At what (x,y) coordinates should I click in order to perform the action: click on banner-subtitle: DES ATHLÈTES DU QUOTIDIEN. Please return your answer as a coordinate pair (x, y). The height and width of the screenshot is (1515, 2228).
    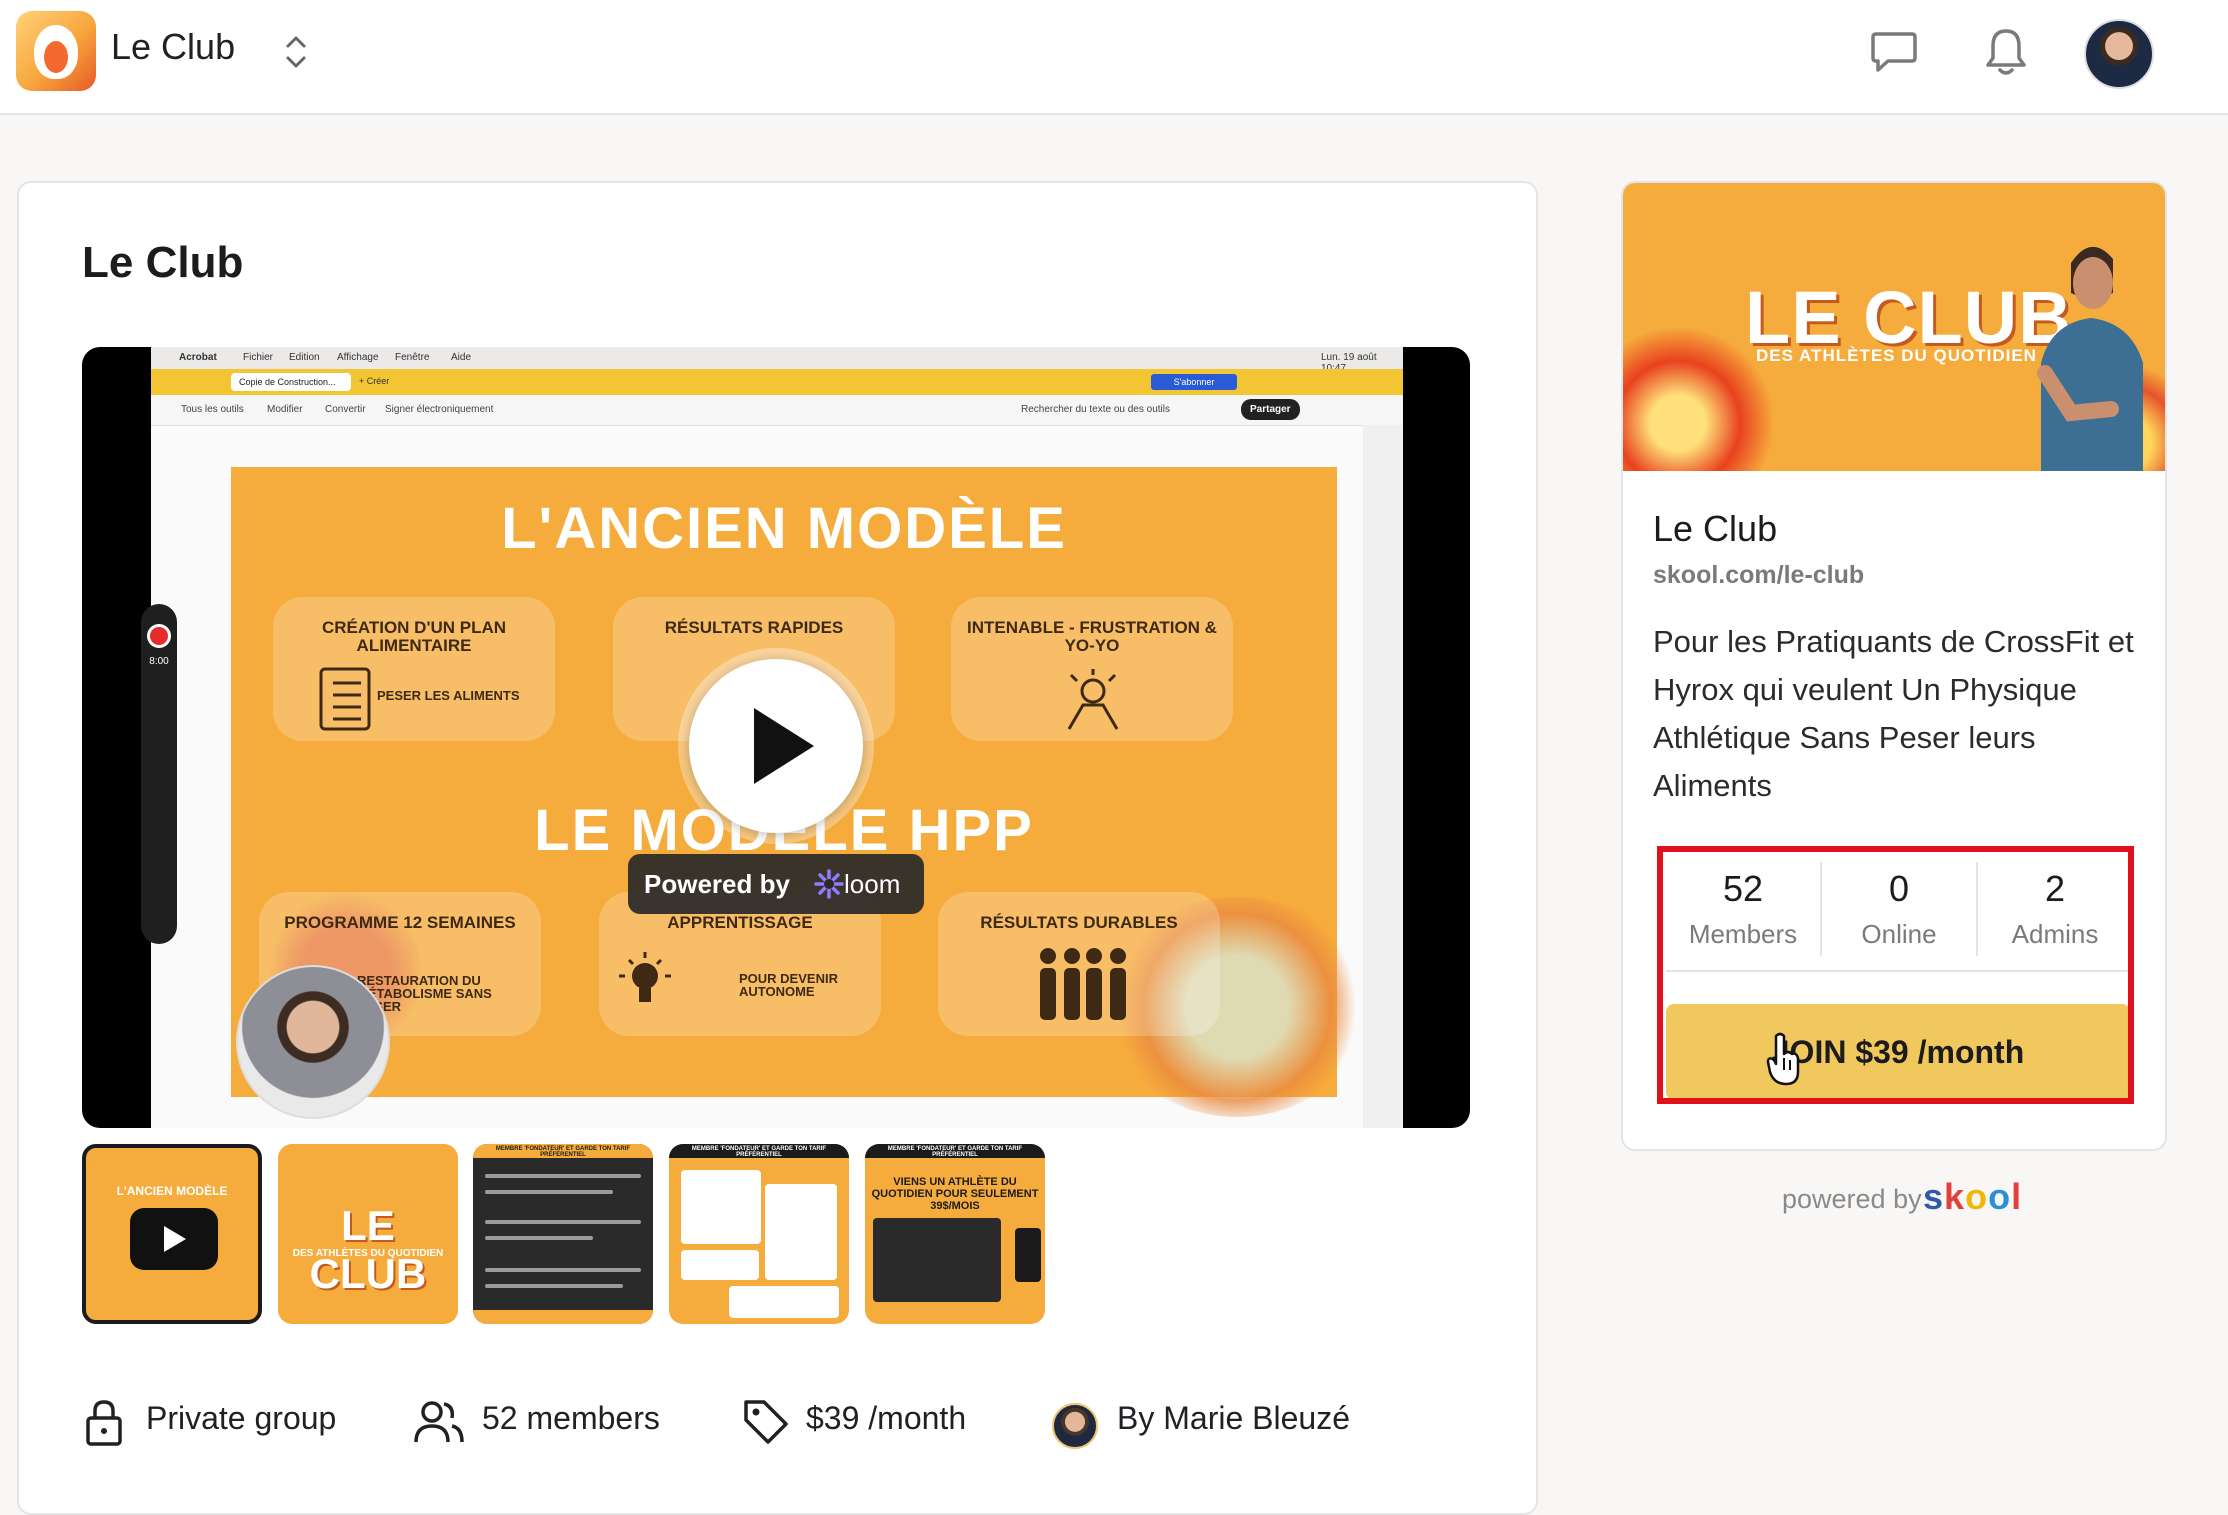
    Looking at the image, I should click on (1896, 355).